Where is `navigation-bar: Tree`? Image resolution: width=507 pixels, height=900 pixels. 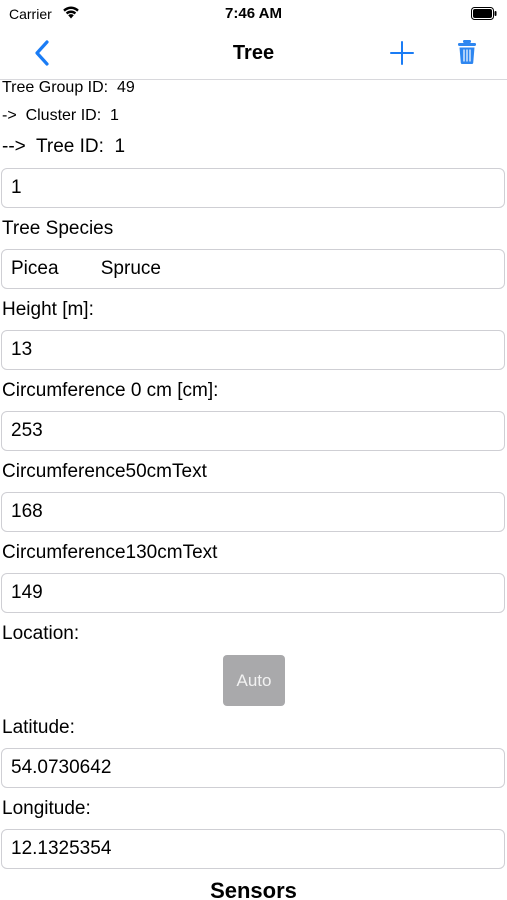
navigation-bar: Tree is located at coordinates (253, 54).